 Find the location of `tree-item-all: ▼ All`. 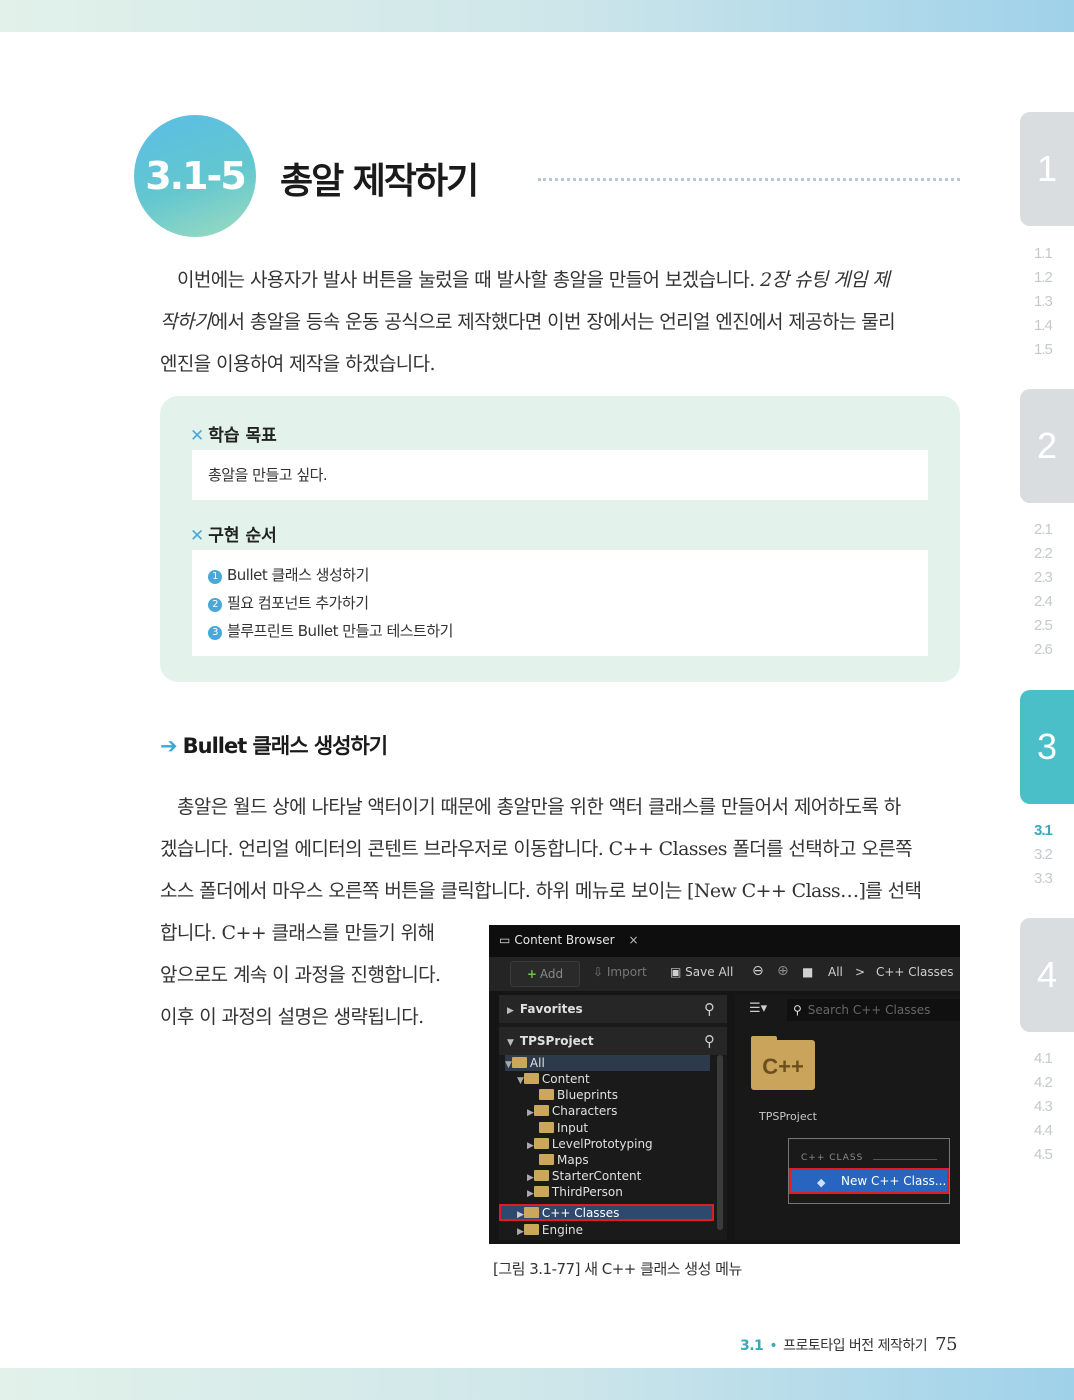

tree-item-all: ▼ All is located at coordinates (525, 1063).